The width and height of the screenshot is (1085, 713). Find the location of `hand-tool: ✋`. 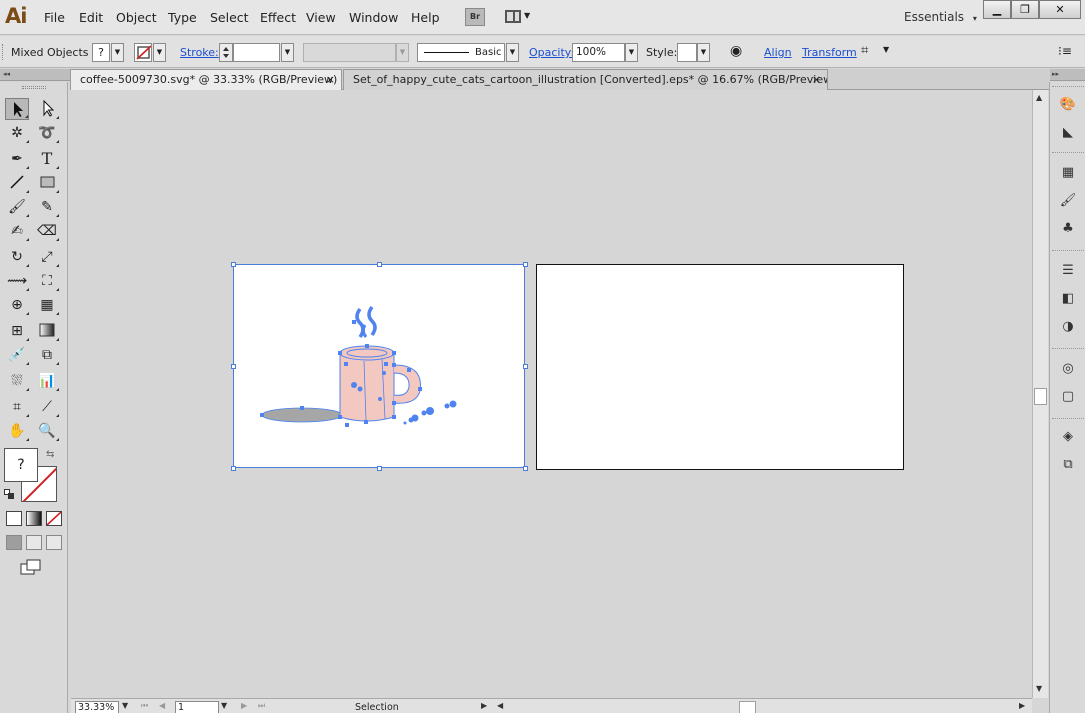

hand-tool: ✋ is located at coordinates (17, 431).